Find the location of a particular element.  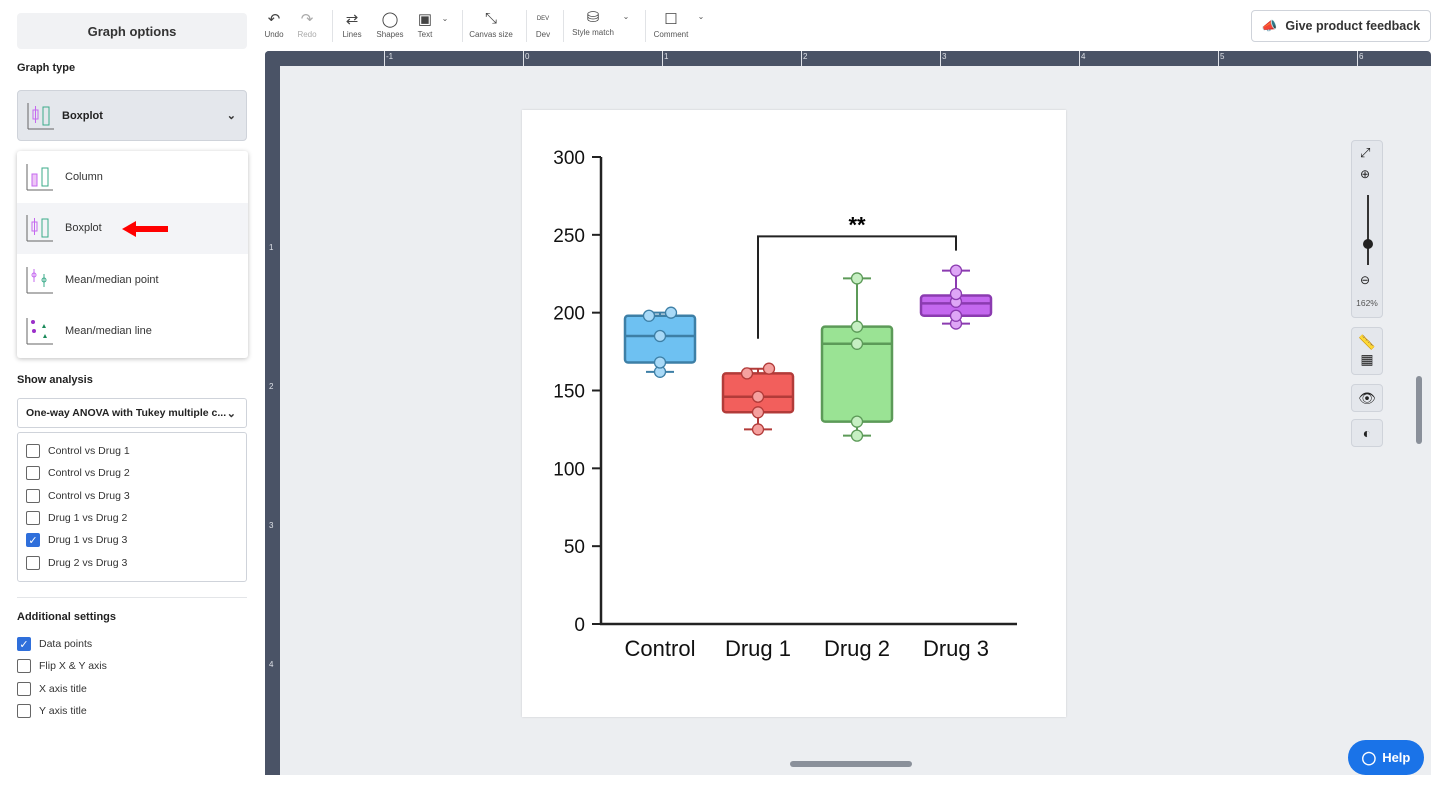

comment-button: ☐ Comment is located at coordinates (671, 24).